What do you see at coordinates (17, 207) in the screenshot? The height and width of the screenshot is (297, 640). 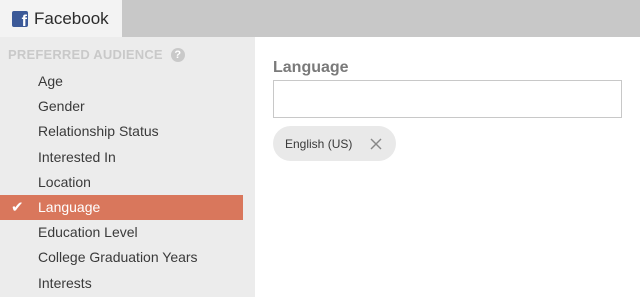 I see `checkmark-icon: ✔` at bounding box center [17, 207].